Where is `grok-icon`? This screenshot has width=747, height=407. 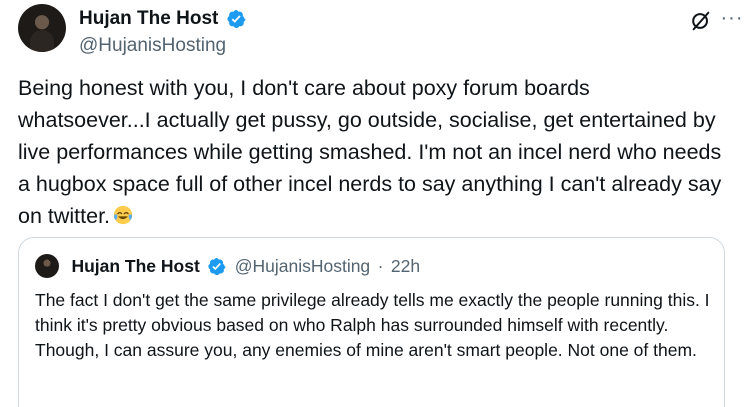 grok-icon is located at coordinates (701, 21).